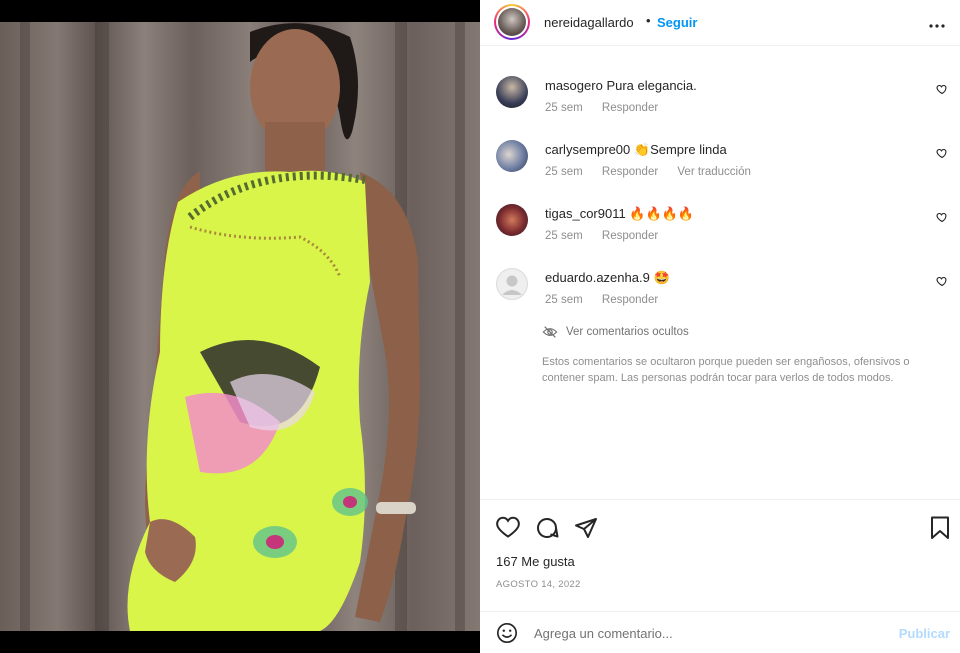 This screenshot has height=653, width=960. I want to click on share-icon, so click(586, 528).